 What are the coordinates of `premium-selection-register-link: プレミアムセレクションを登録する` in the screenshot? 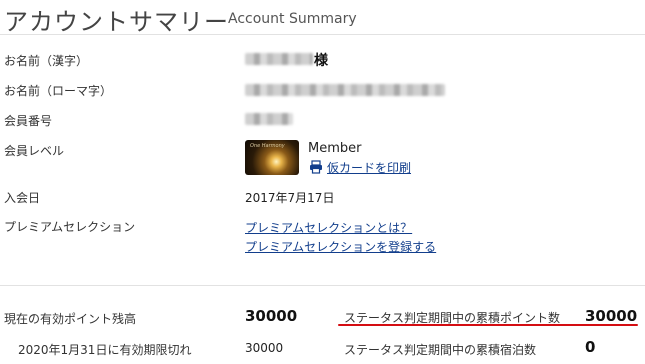 It's located at (340, 246).